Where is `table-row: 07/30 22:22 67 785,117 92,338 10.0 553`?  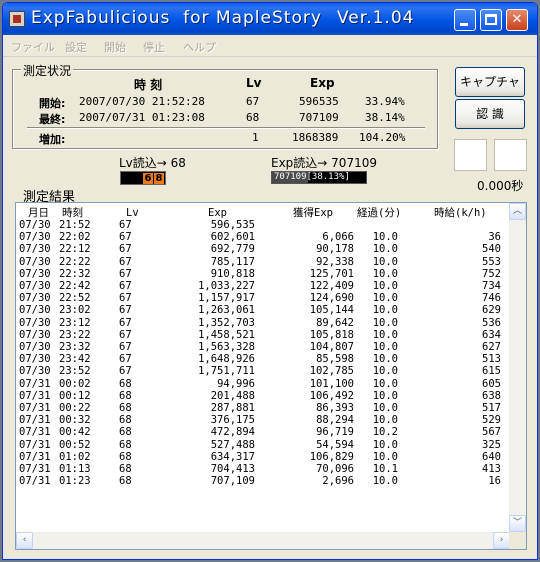 table-row: 07/30 22:22 67 785,117 92,338 10.0 553 is located at coordinates (264, 262).